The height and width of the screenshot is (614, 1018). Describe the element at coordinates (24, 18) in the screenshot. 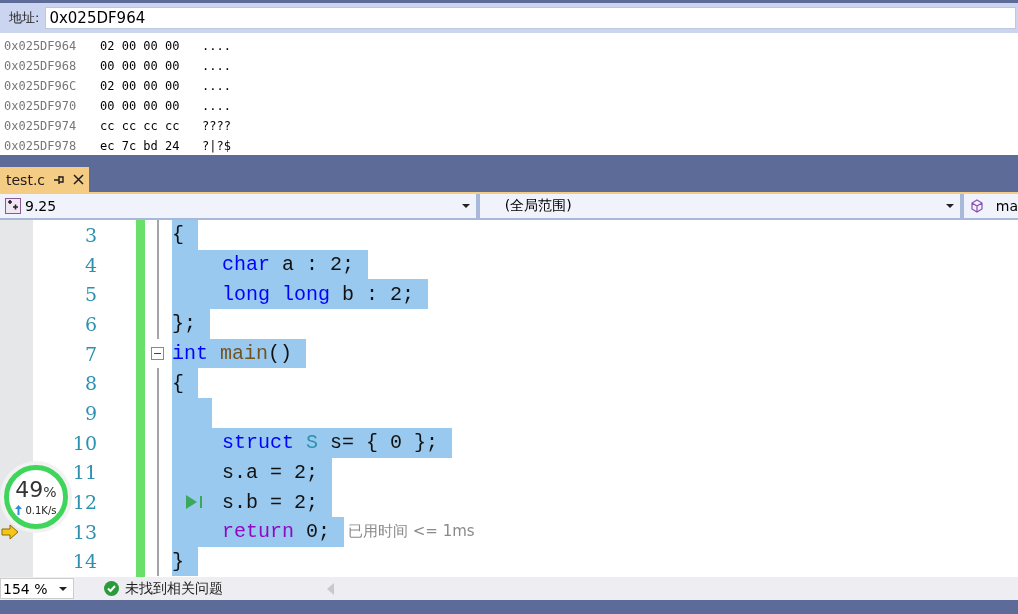

I see `address-label: 地址:` at that location.